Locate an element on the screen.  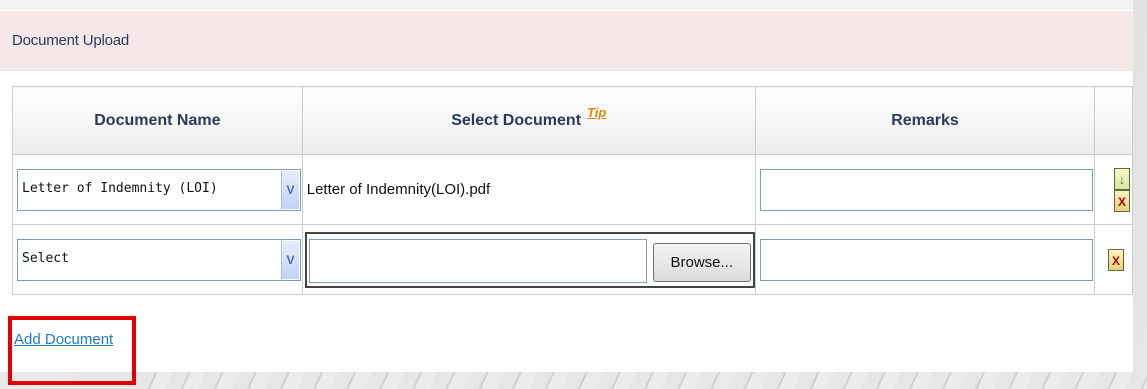
column-header-document-name: Document Name is located at coordinates (157, 120).